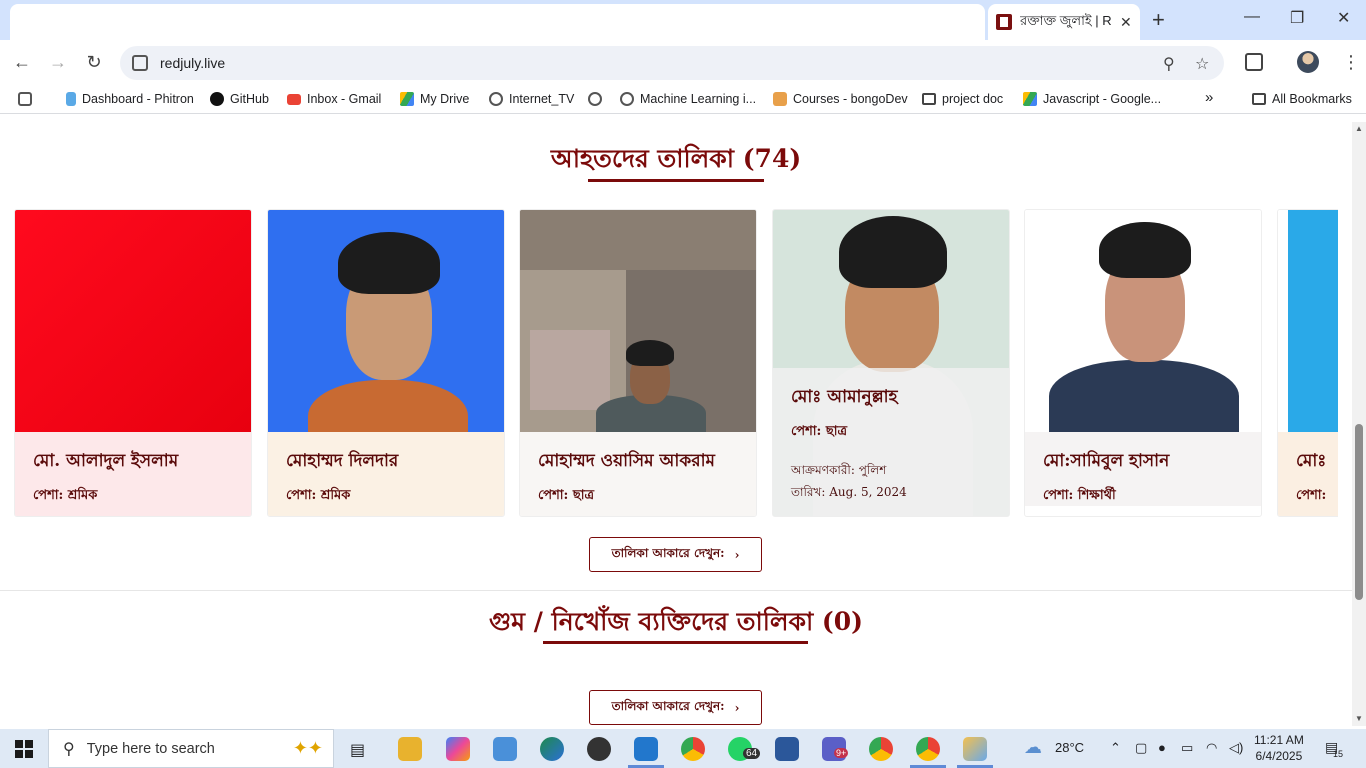  Describe the element at coordinates (1279, 748) in the screenshot. I see `system-clock: 11:21 AM 6/4/2025` at that location.